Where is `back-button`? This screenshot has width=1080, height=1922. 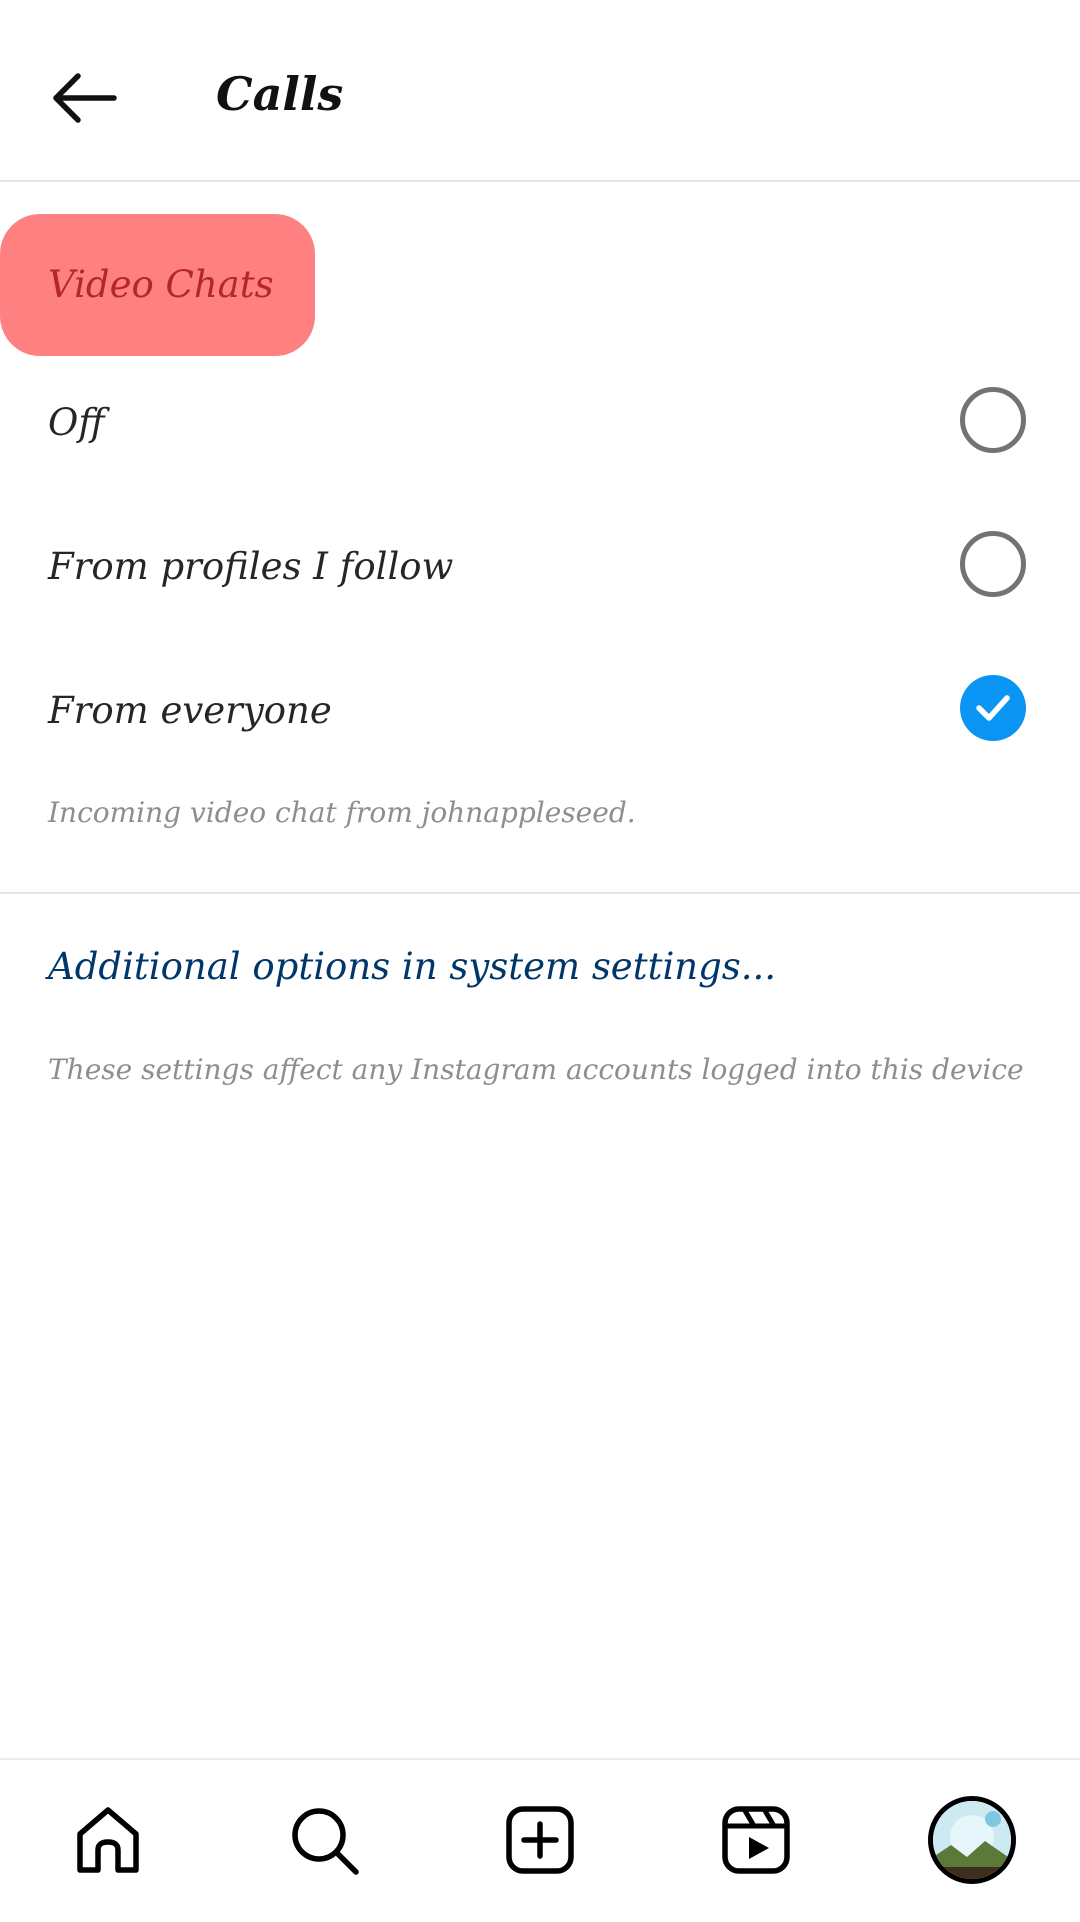
back-button is located at coordinates (83, 98).